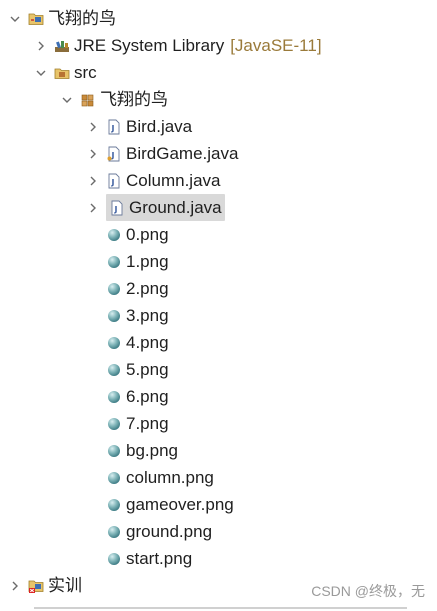  Describe the element at coordinates (88, 100) in the screenshot. I see `package-icon` at that location.